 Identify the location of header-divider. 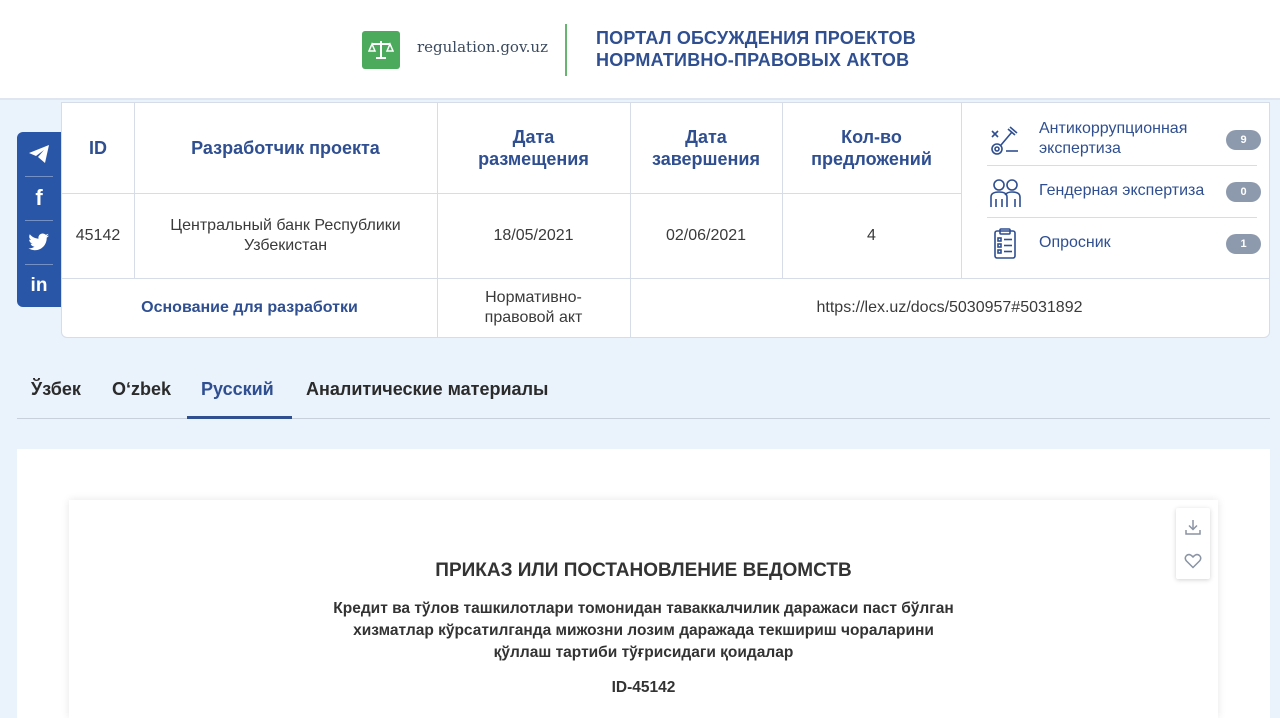
(566, 50).